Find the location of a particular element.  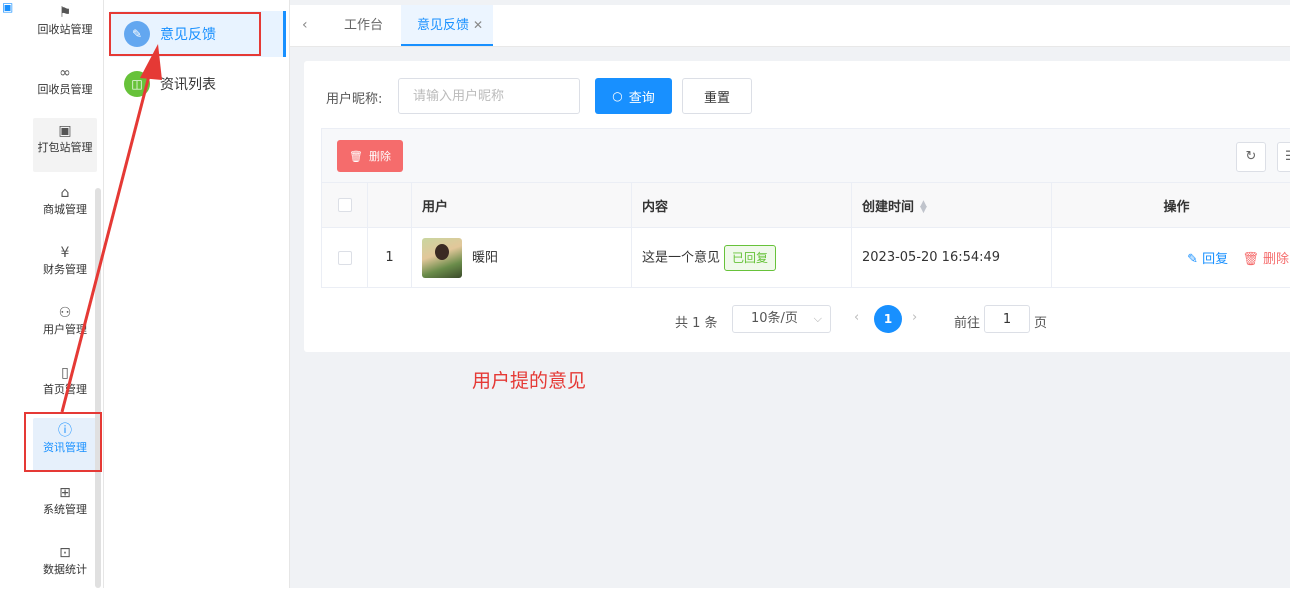

refresh-icon: ↻ is located at coordinates (1251, 157).